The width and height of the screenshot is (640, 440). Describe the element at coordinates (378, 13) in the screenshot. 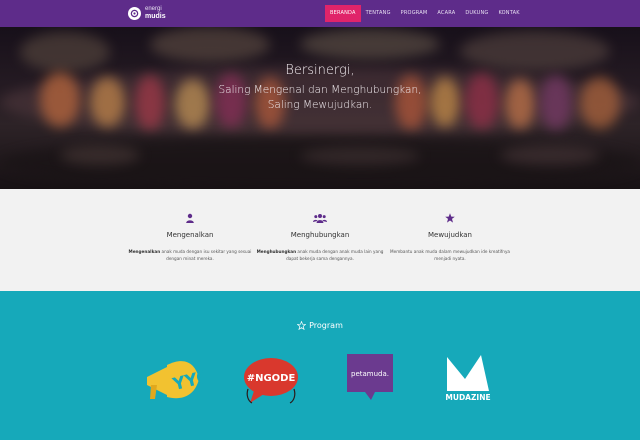

I see `nav-item-tentang: TENTANG` at that location.